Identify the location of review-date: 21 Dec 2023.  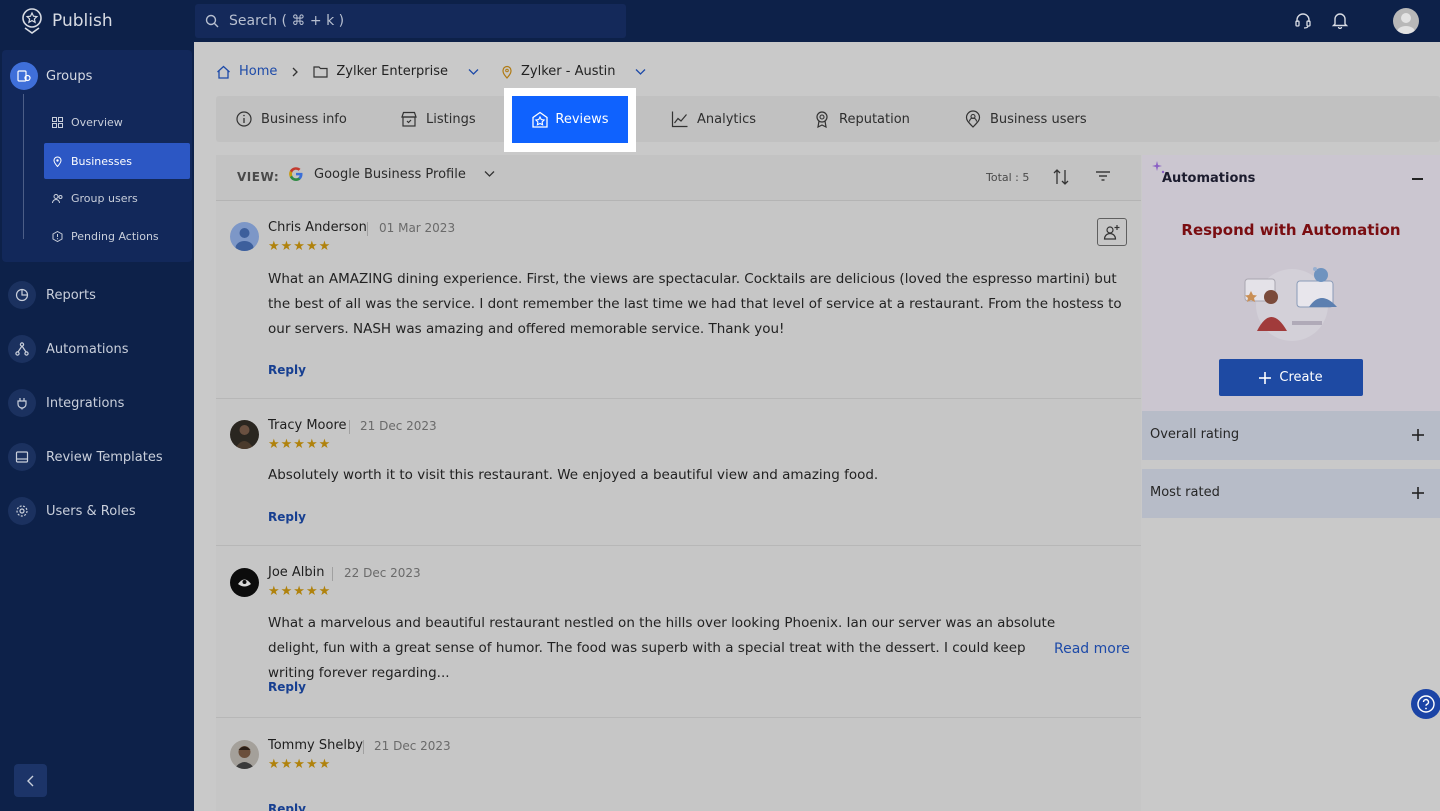
(398, 426).